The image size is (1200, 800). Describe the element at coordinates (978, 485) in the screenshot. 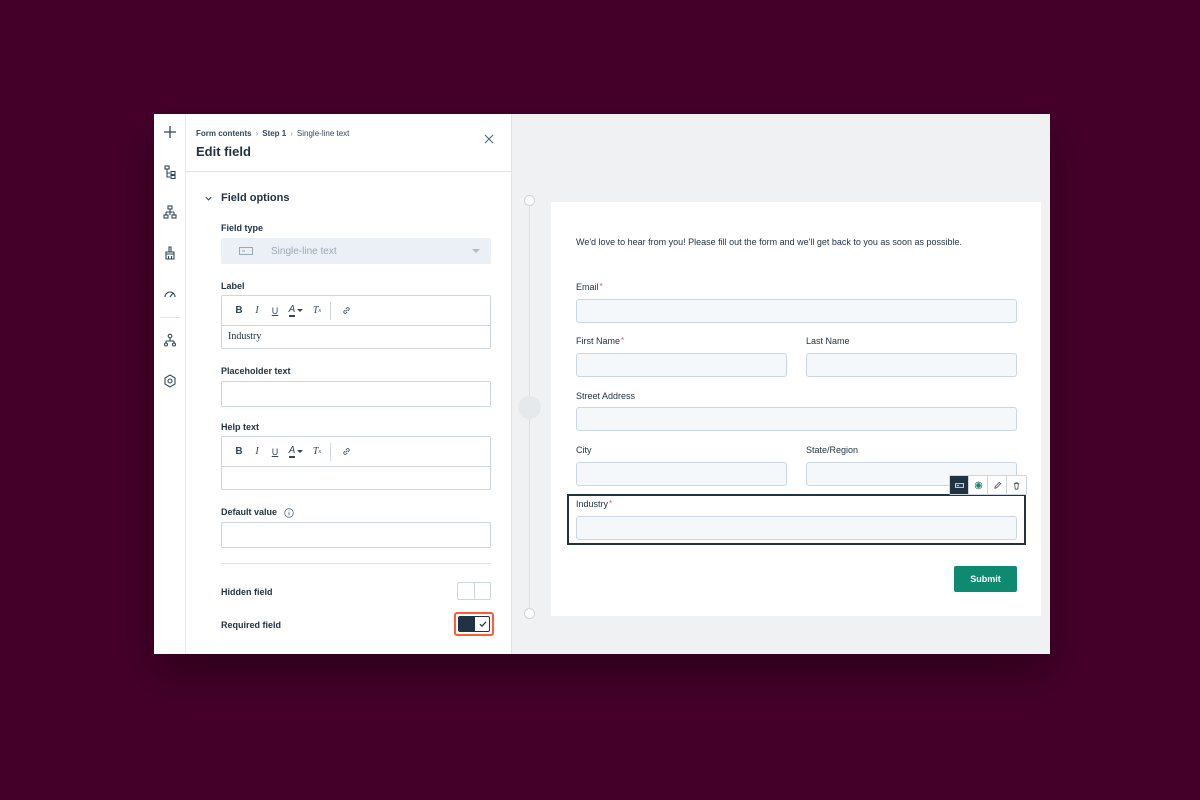

I see `move-icon` at that location.